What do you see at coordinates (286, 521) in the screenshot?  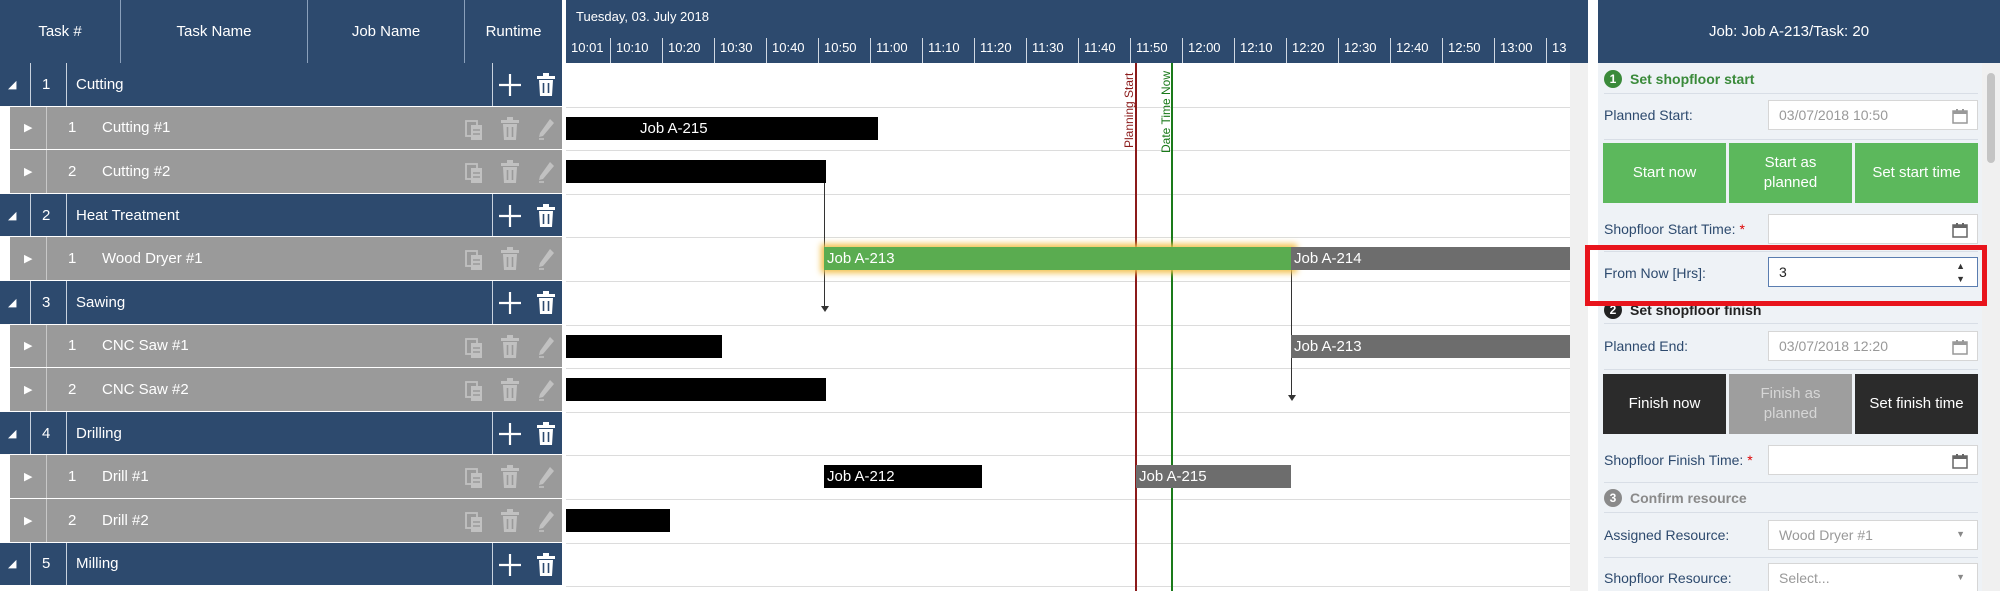 I see `resource-row: ▶ 2 Drill #2` at bounding box center [286, 521].